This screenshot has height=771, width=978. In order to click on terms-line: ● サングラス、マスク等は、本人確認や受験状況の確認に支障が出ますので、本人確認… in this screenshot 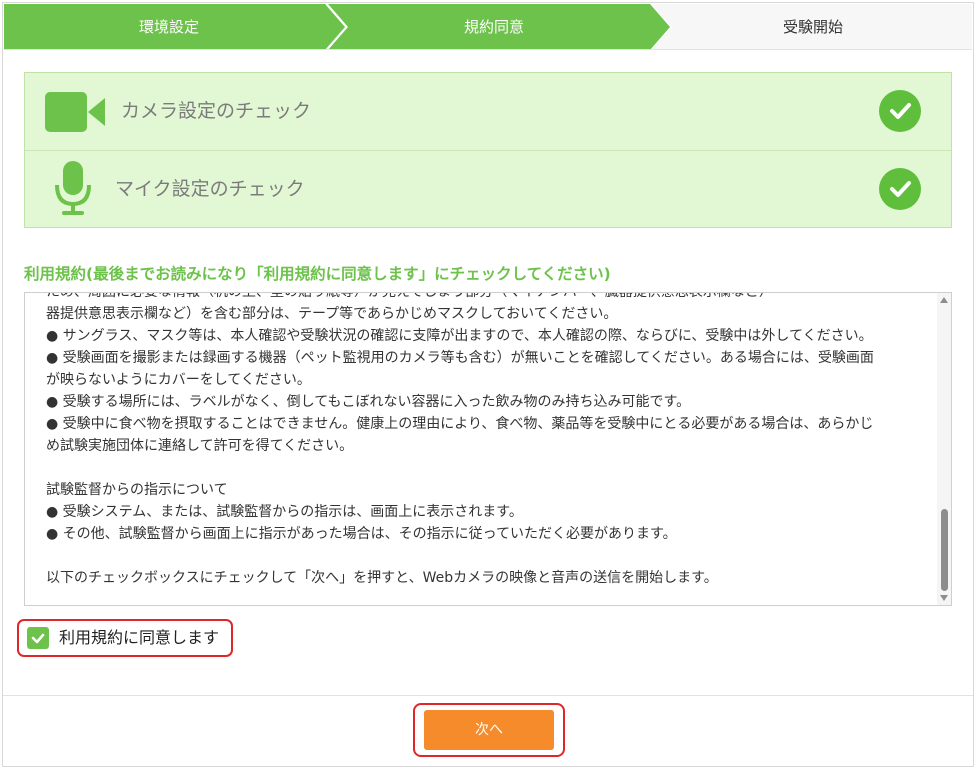, I will do `click(459, 336)`.